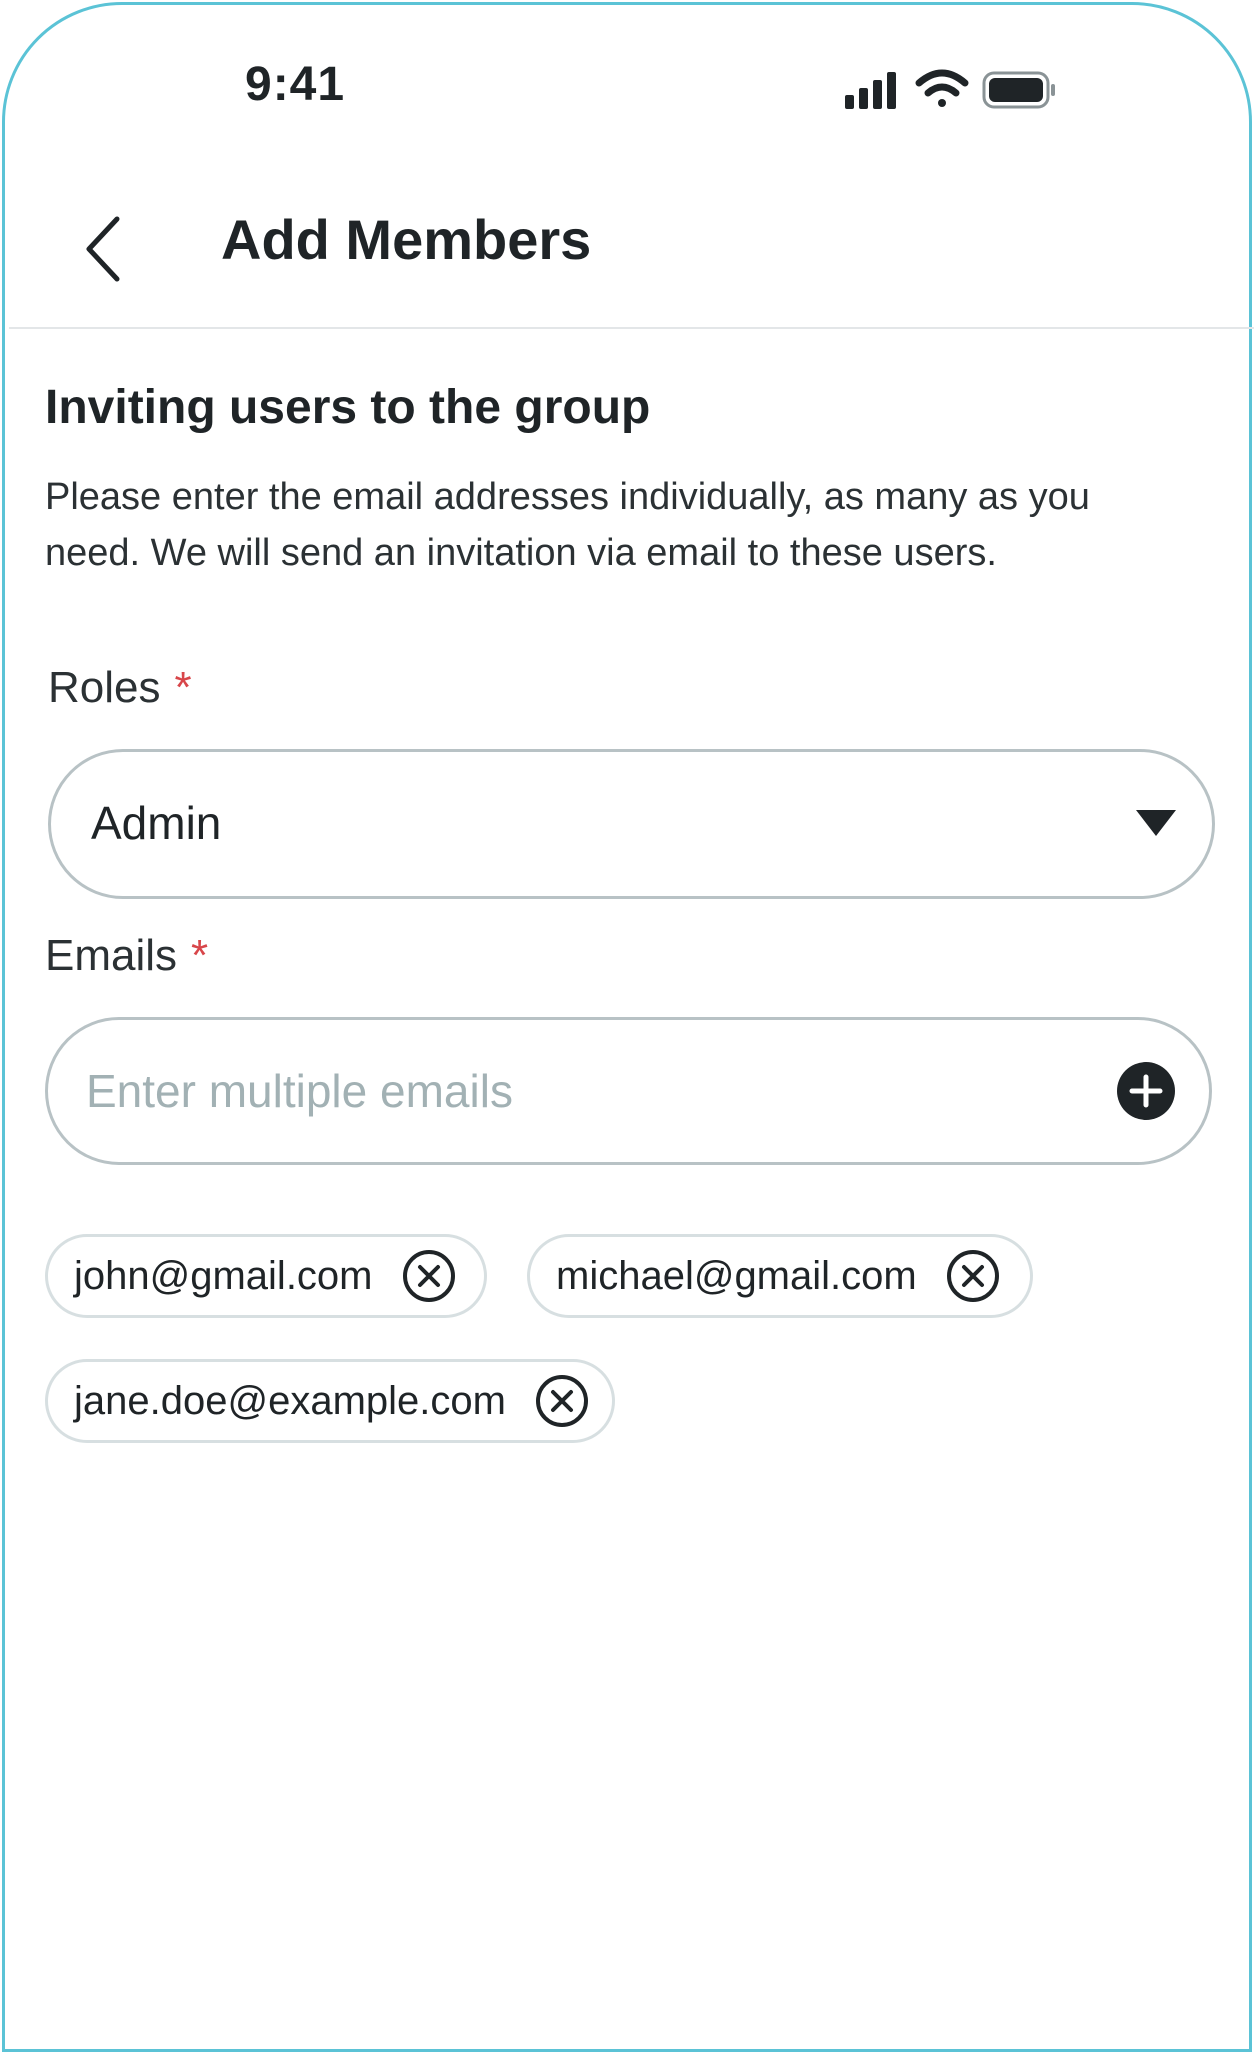  What do you see at coordinates (290, 1400) in the screenshot?
I see `email-chip-text: jane.doe@example.com` at bounding box center [290, 1400].